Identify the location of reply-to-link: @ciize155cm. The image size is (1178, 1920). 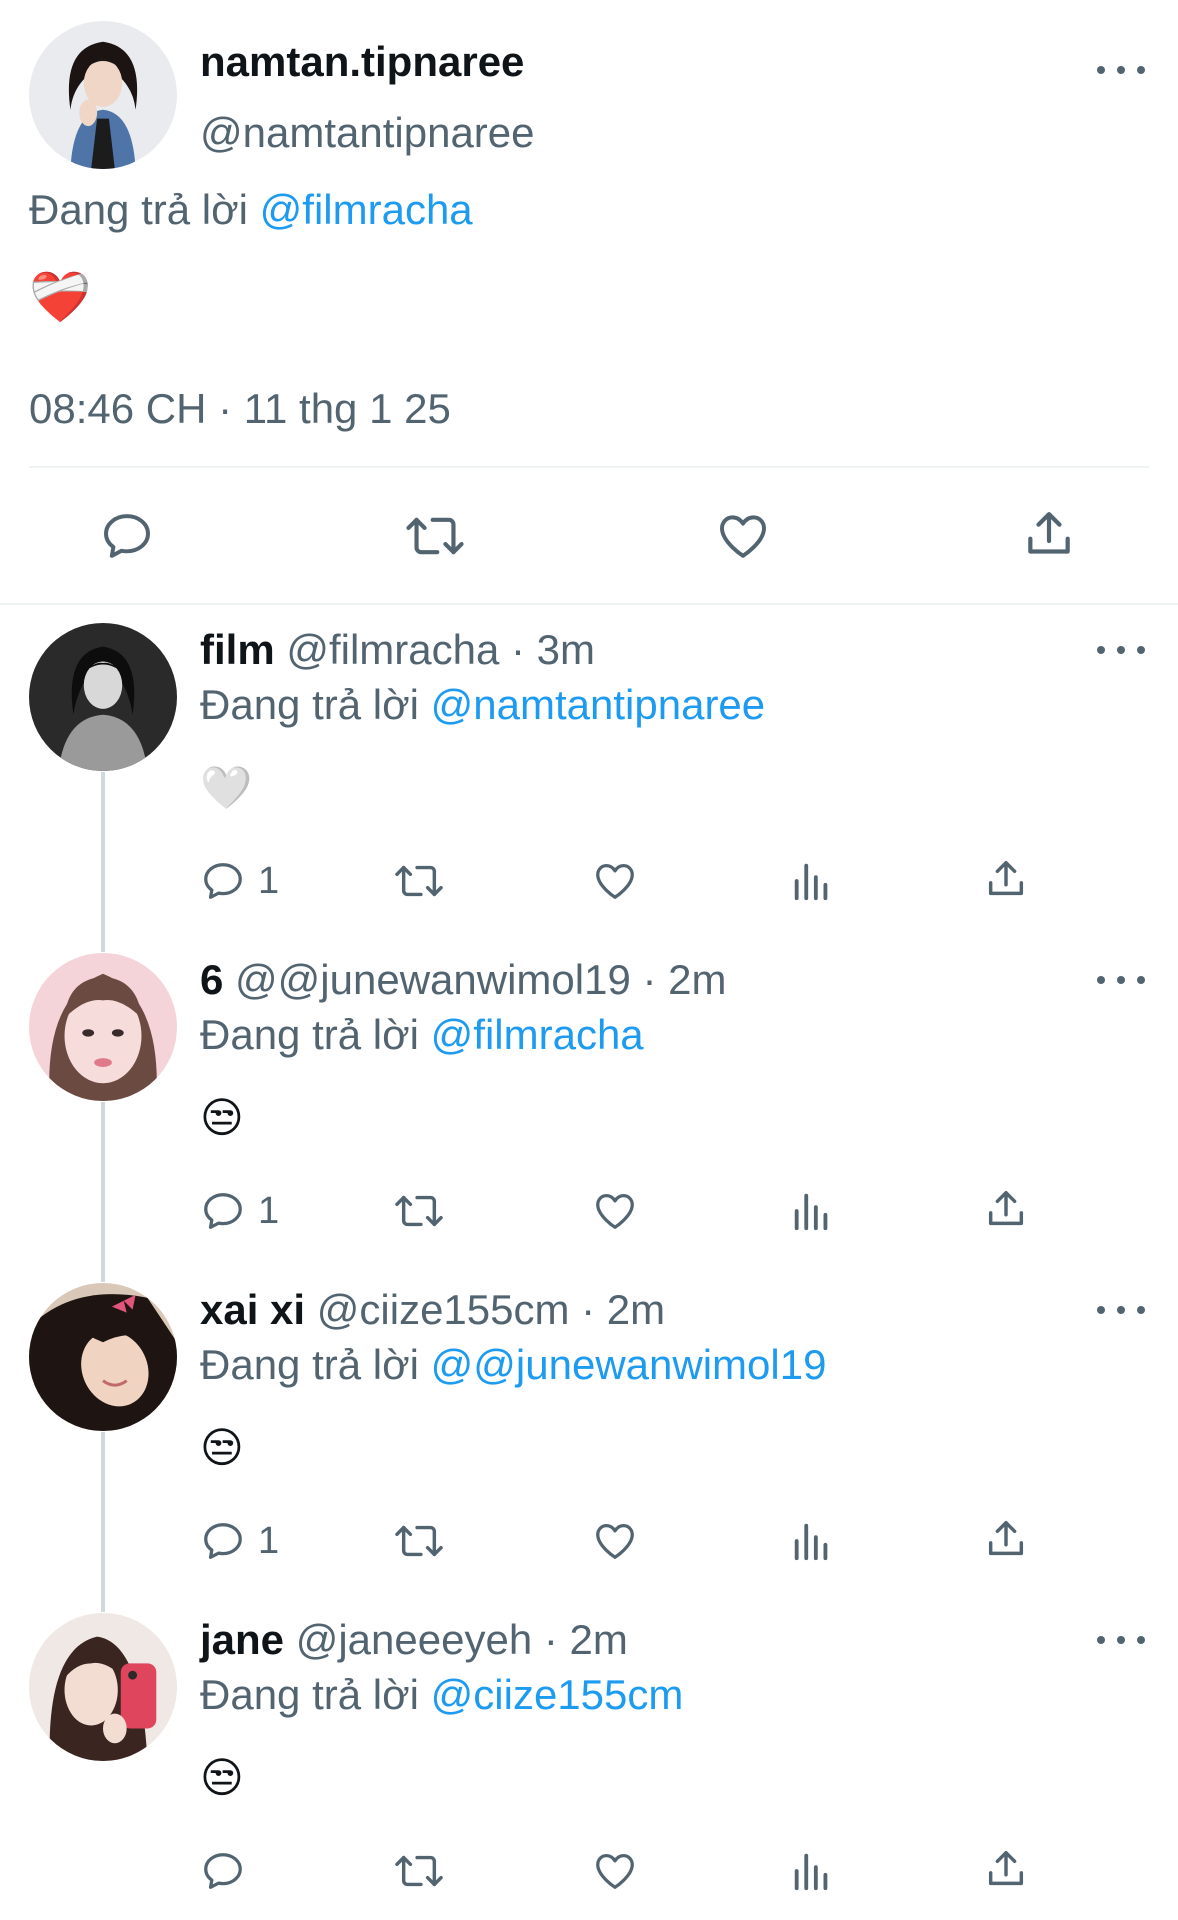
(557, 1694).